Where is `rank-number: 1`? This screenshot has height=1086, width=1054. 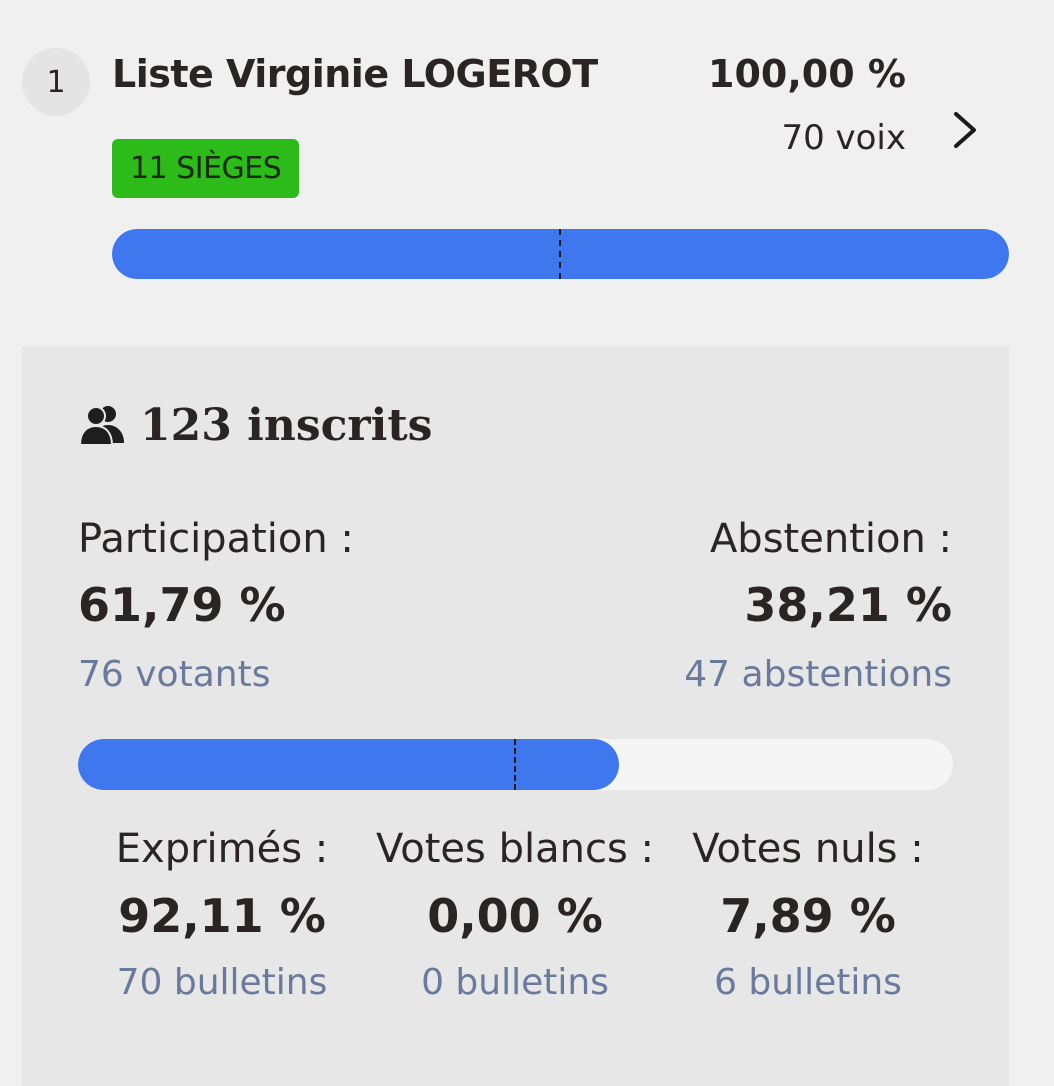
rank-number: 1 is located at coordinates (56, 82).